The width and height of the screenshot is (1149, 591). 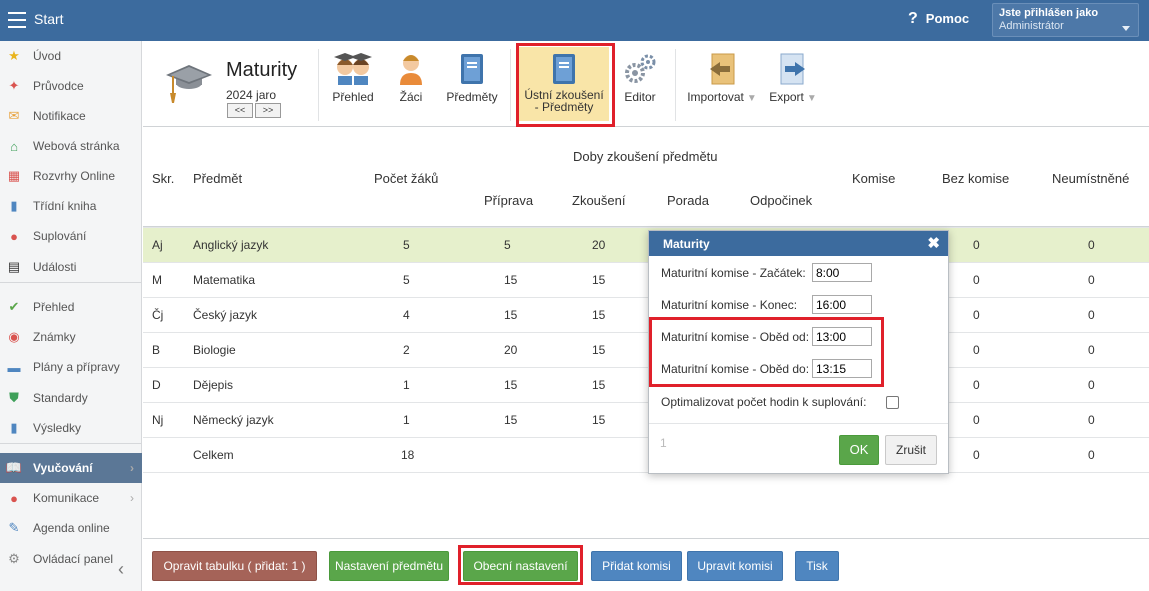 I want to click on cell-priprava: 20, so click(x=511, y=350).